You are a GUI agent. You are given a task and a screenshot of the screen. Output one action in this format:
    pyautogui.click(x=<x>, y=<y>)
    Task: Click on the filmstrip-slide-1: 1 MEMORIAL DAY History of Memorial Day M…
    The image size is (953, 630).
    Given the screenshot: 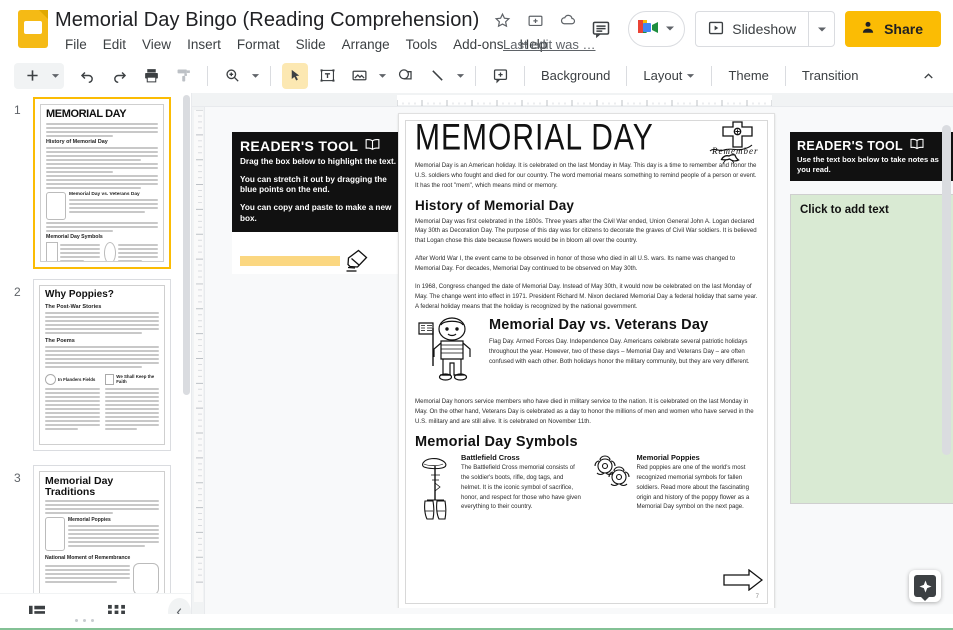 What is the action you would take?
    pyautogui.click(x=95, y=187)
    